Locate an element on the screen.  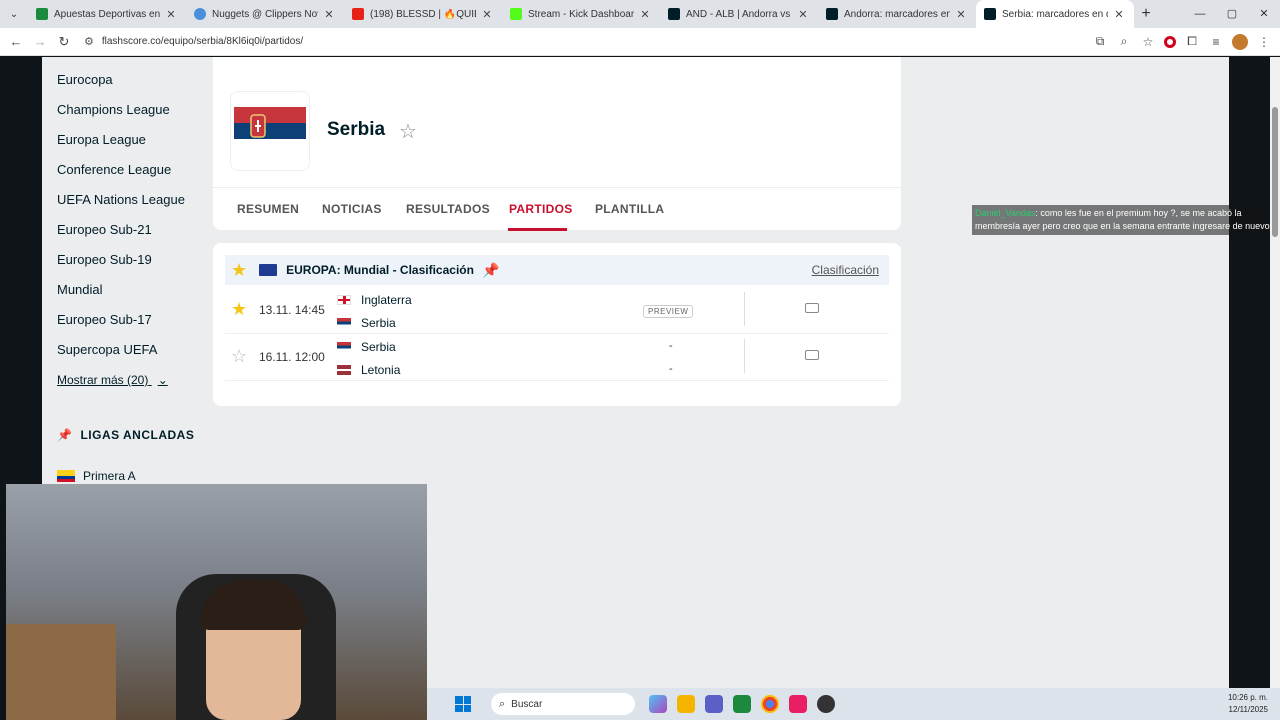
away-team-name: Serbia is located at coordinates (378, 323).